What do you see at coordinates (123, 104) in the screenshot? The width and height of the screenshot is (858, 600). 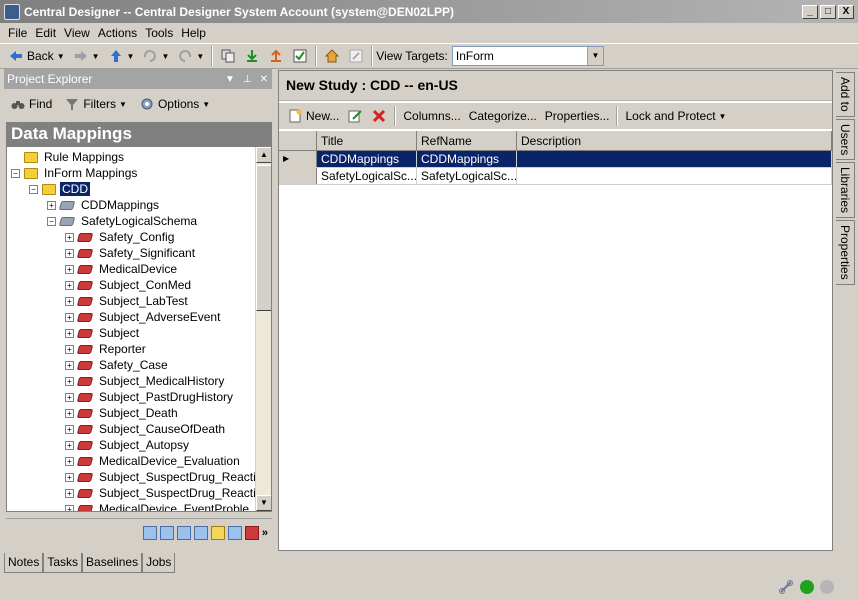 I see `filters-dropdown-icon: ▼` at bounding box center [123, 104].